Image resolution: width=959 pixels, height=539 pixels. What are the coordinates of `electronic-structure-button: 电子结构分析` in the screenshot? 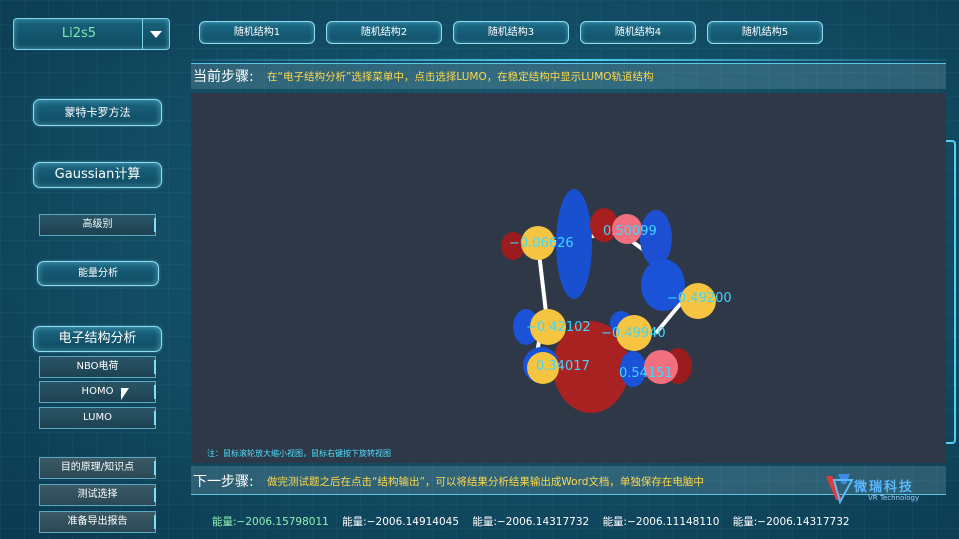 It's located at (97, 339).